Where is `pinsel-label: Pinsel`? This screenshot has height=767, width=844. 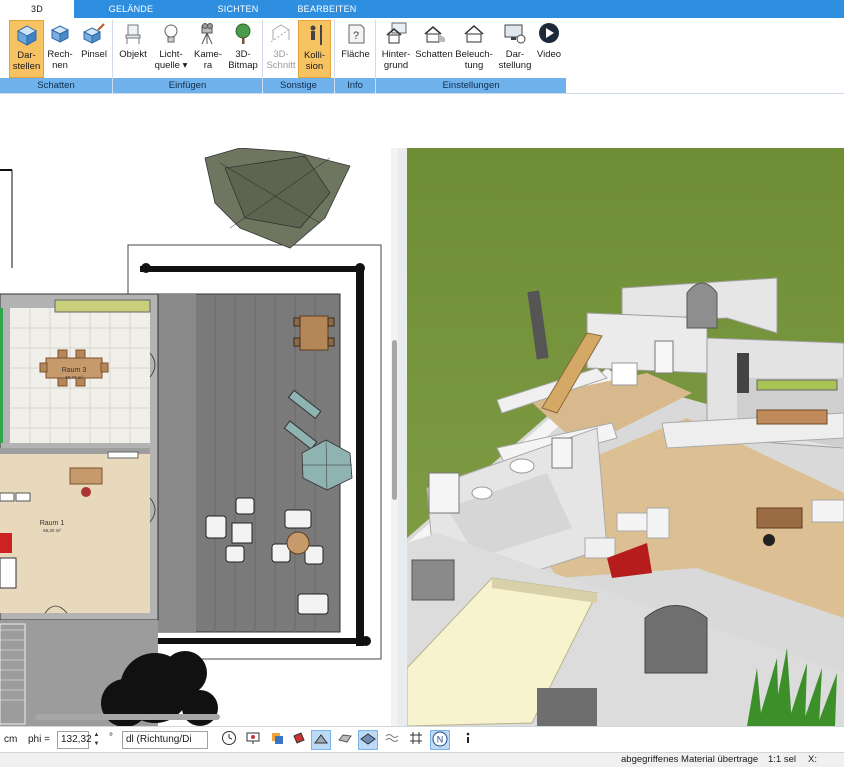 pinsel-label: Pinsel is located at coordinates (94, 54).